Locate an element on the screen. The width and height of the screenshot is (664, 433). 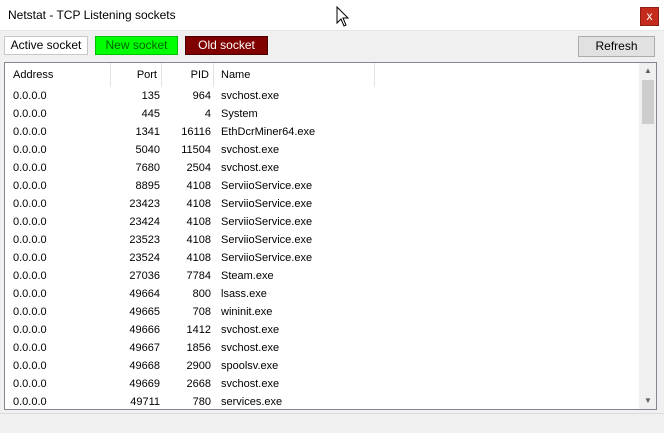
cell-pid: 964 is located at coordinates (201, 96).